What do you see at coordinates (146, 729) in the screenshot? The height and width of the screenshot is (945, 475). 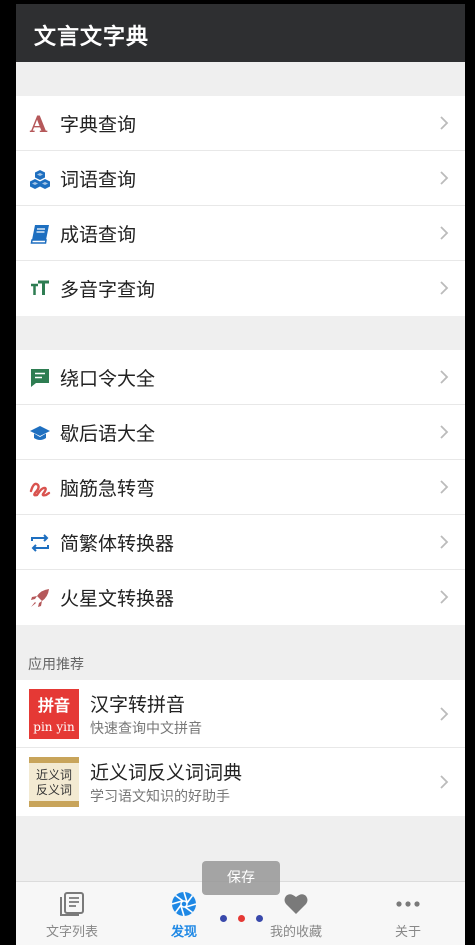 I see `app-description: 快速查询中文拼音` at bounding box center [146, 729].